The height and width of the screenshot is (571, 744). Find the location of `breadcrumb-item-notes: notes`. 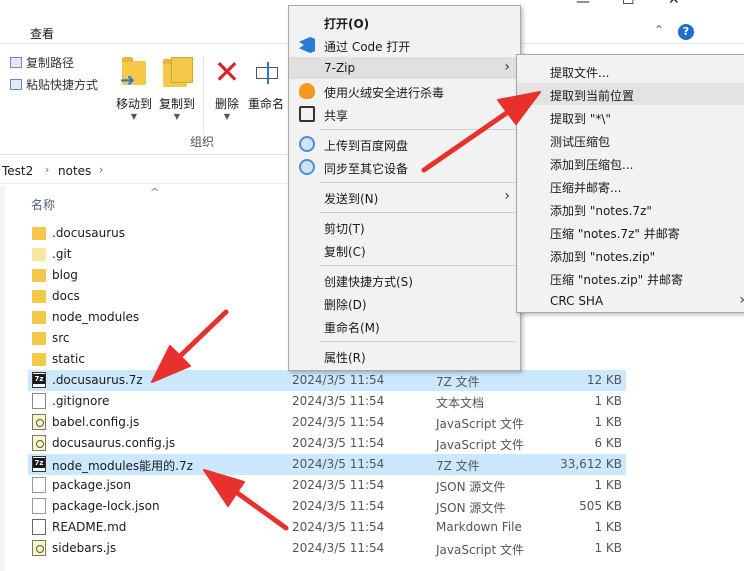

breadcrumb-item-notes: notes is located at coordinates (74, 171).